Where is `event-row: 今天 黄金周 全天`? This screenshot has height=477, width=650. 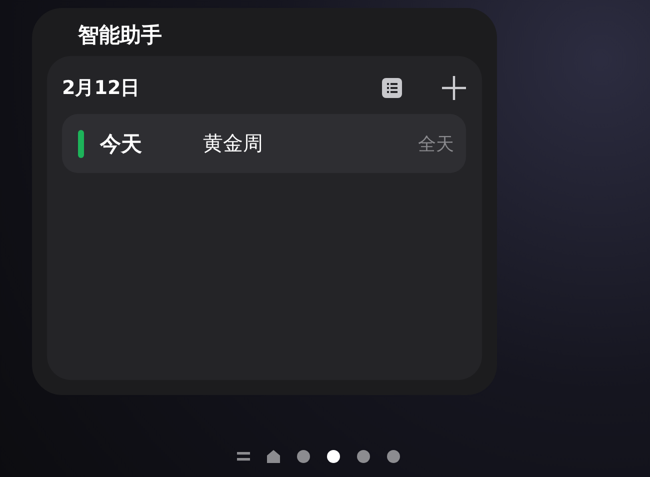 event-row: 今天 黄金周 全天 is located at coordinates (264, 143).